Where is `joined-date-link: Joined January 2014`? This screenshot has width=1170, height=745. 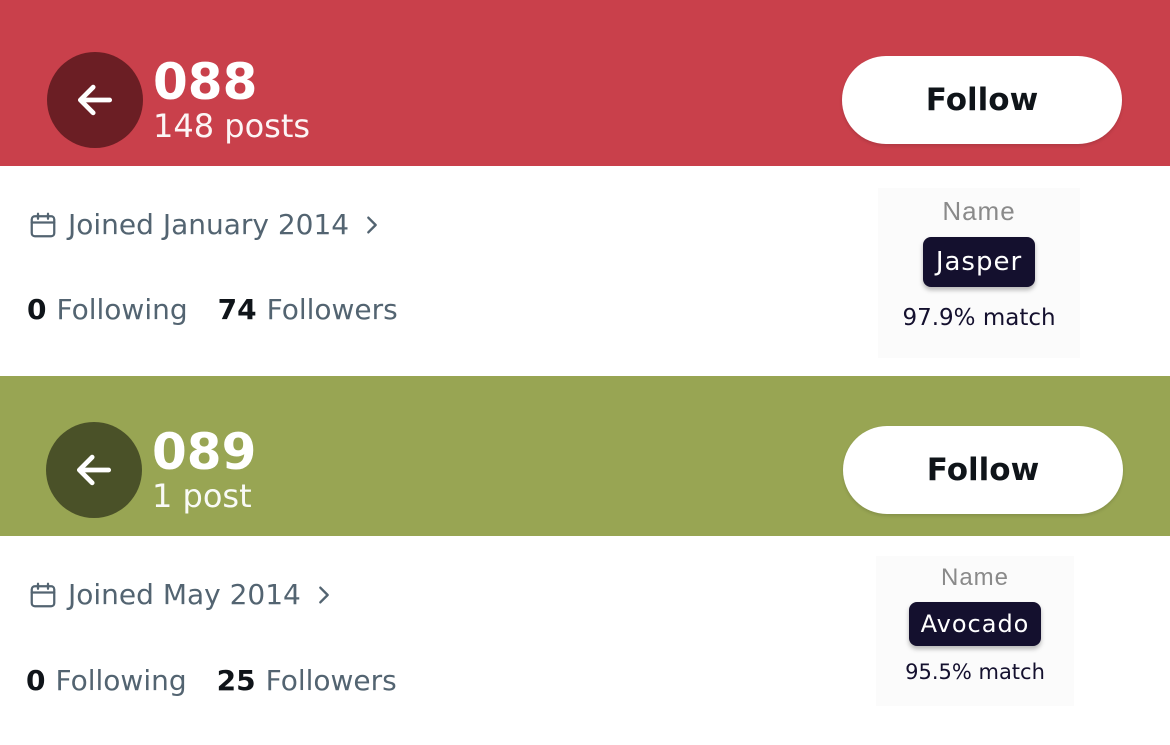 joined-date-link: Joined January 2014 is located at coordinates (205, 224).